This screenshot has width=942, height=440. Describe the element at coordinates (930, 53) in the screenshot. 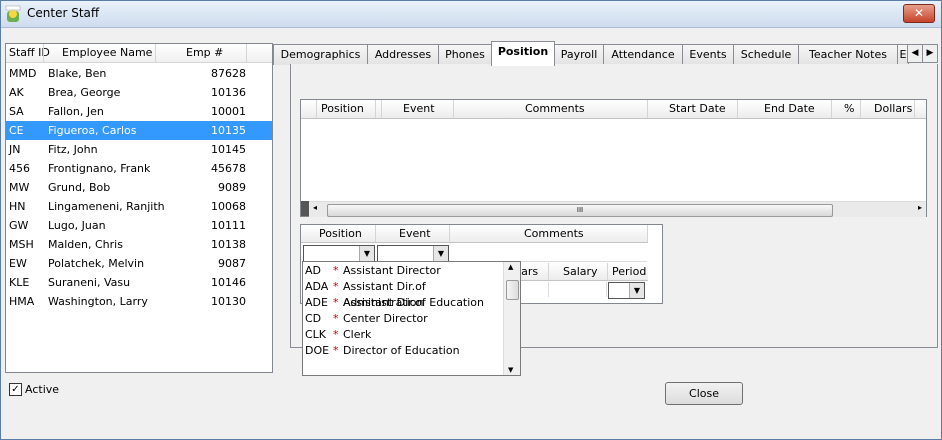

I see `tab-scroll-right-icon: ▶` at that location.